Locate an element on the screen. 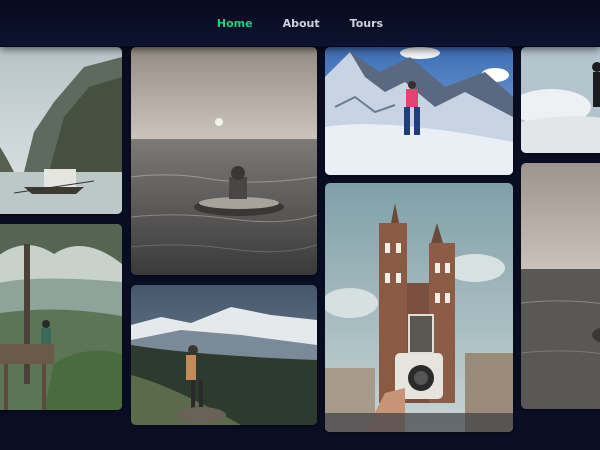 The height and width of the screenshot is (450, 600). nav-home-link: Home is located at coordinates (235, 23).